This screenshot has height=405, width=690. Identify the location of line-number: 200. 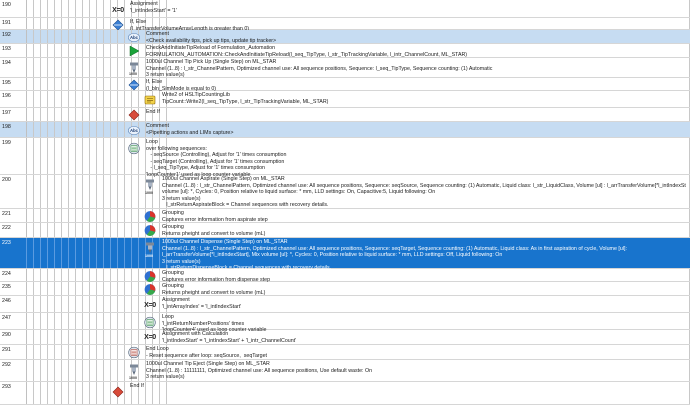
(13, 191).